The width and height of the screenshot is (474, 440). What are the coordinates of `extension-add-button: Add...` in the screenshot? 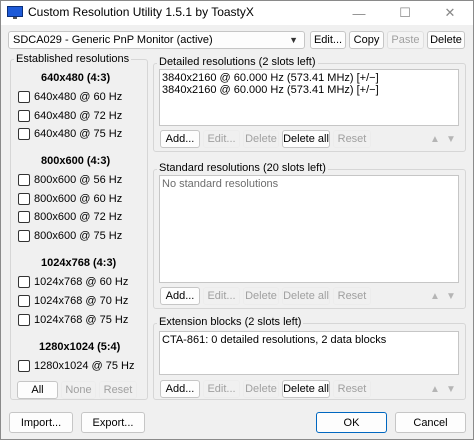 It's located at (180, 389).